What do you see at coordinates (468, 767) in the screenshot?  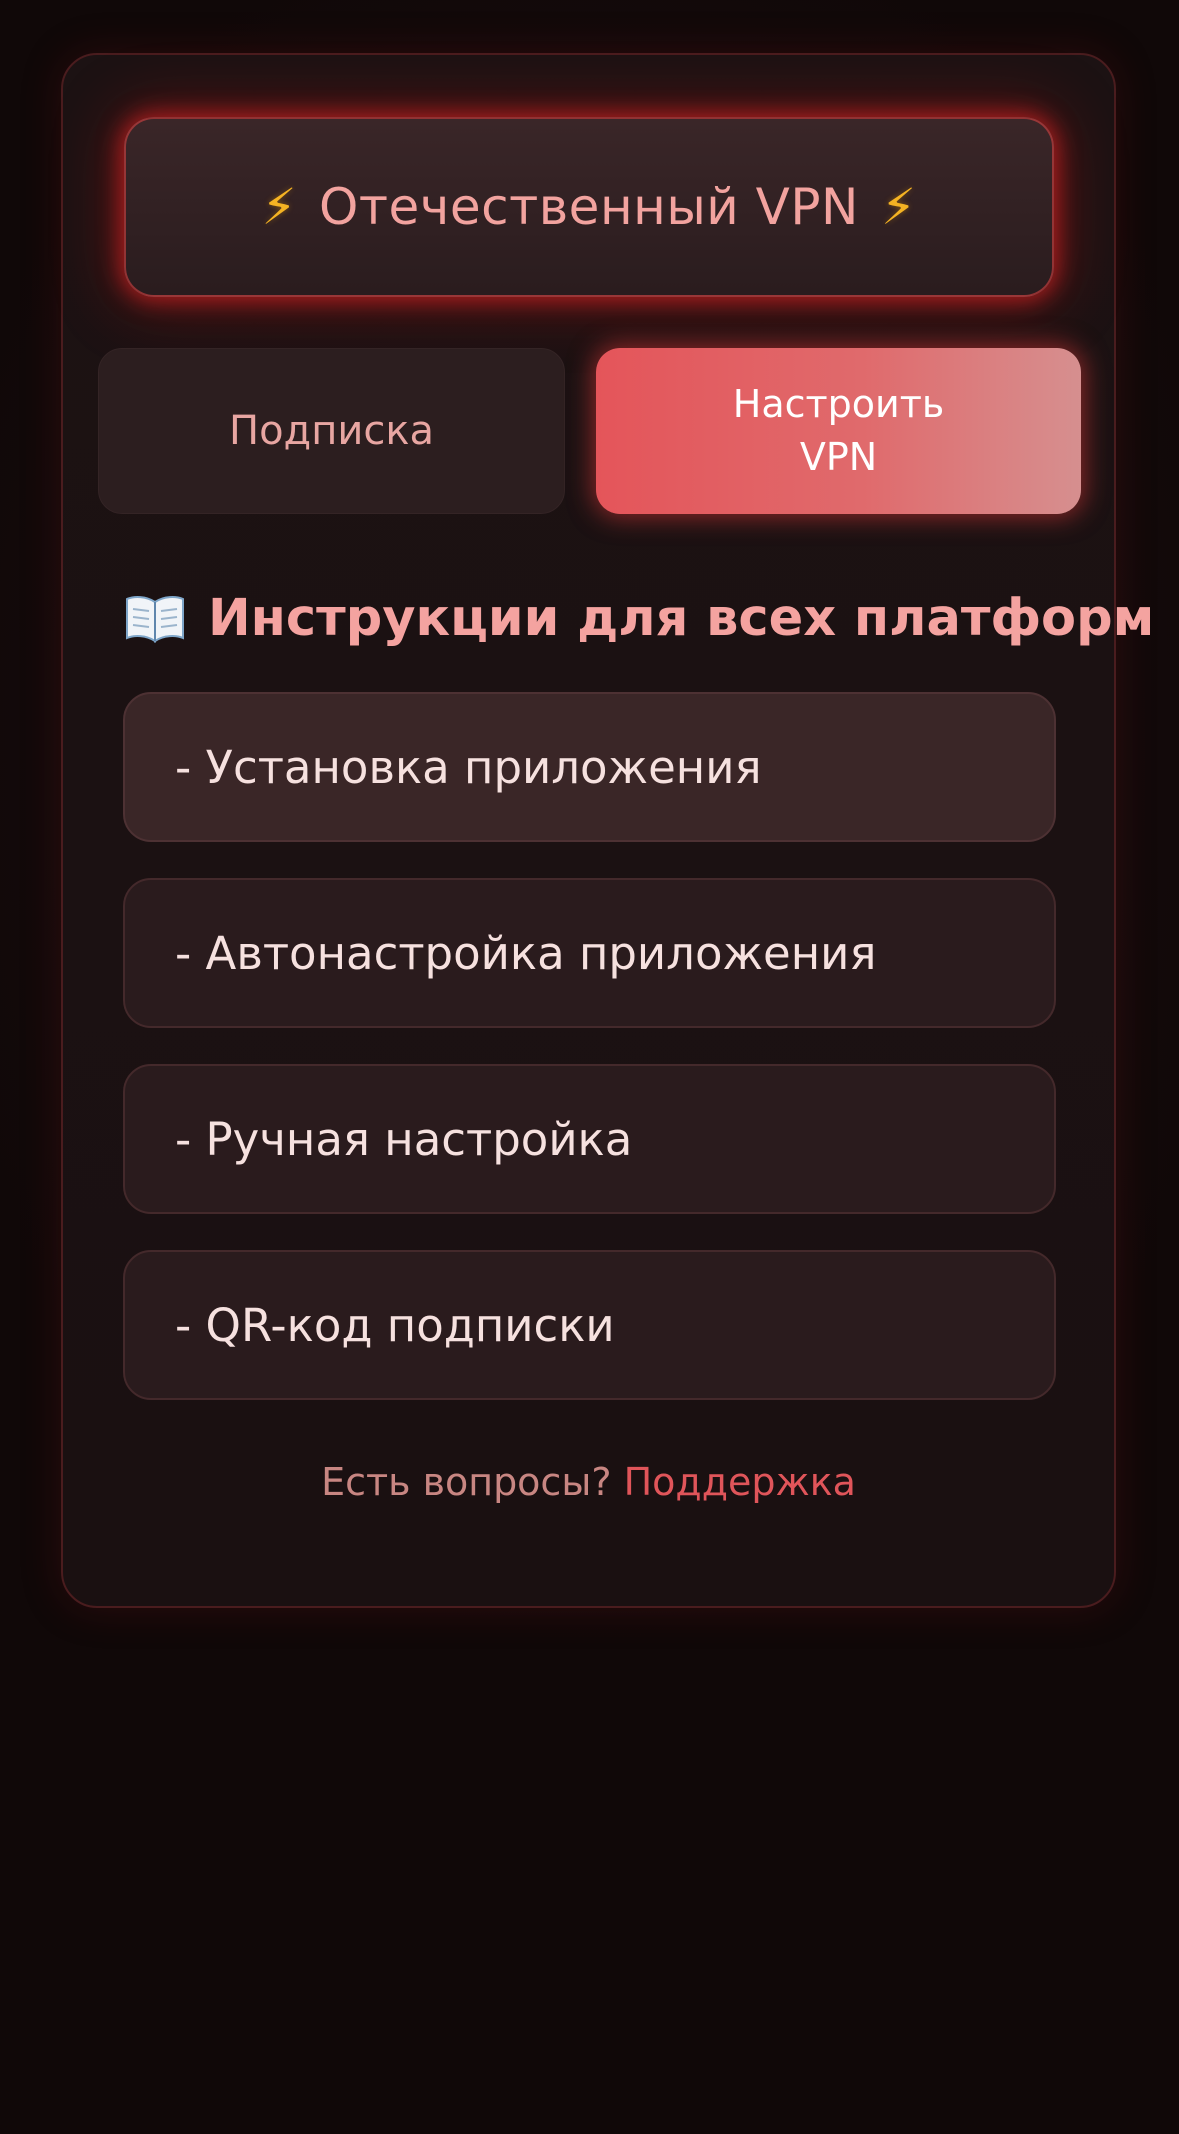 I see `instruction-label: - Установка приложения` at bounding box center [468, 767].